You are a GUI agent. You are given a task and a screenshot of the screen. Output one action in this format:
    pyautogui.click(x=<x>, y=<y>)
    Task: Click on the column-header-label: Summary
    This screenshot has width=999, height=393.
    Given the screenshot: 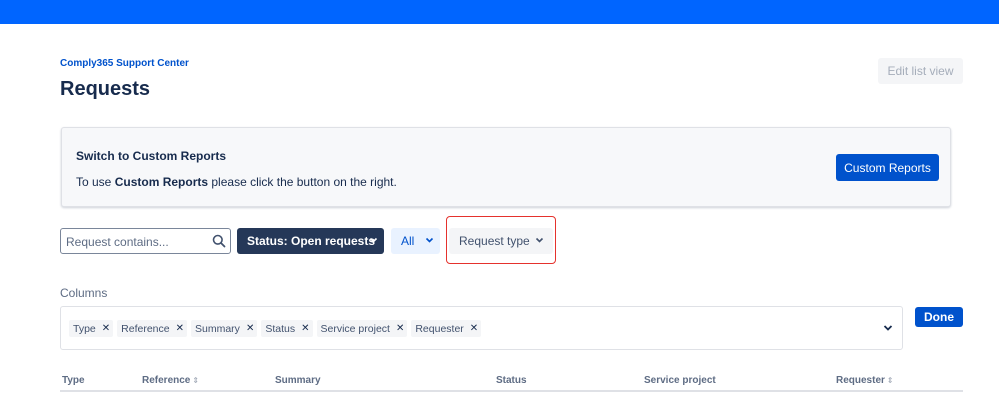 What is the action you would take?
    pyautogui.click(x=298, y=380)
    